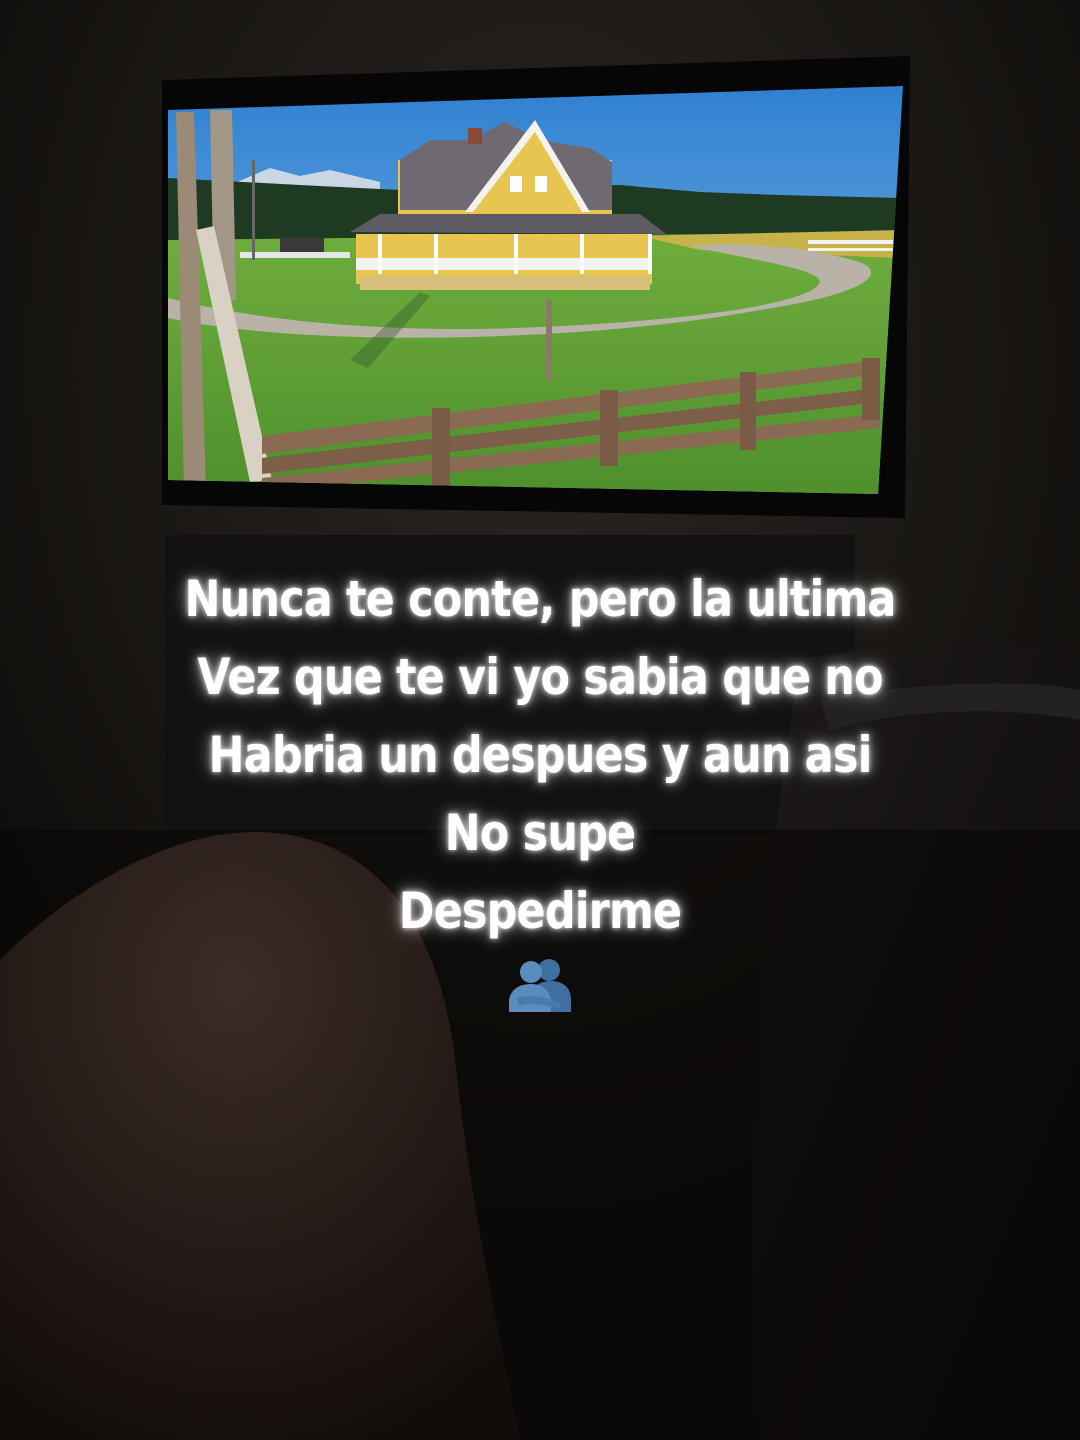  I want to click on caption-line-5: Despedirme, so click(540, 911).